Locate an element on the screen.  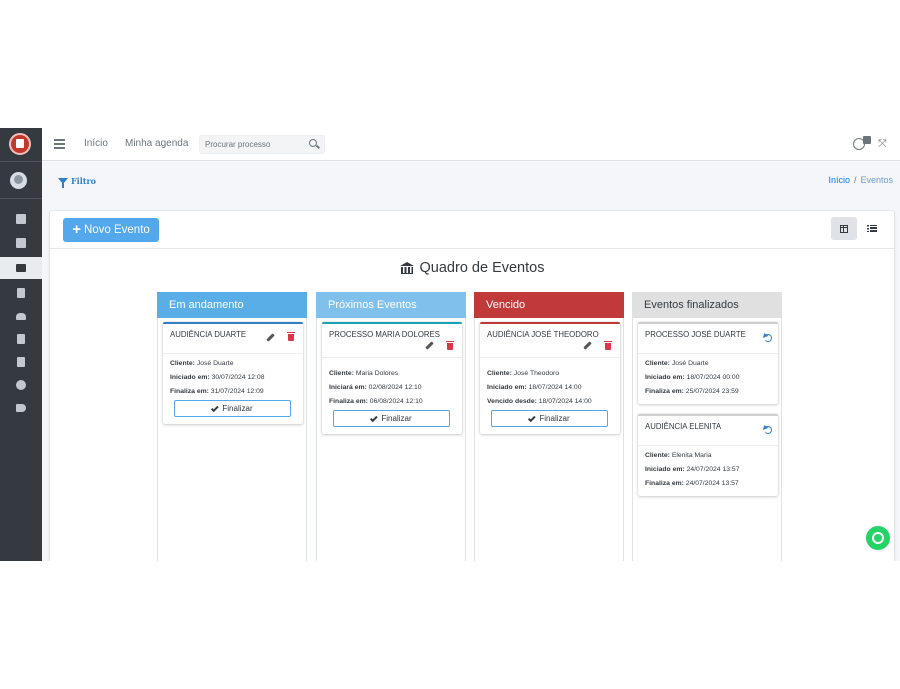
event-card-header: AUDIÊNCIA JOSÉ THEODORO is located at coordinates (550, 341).